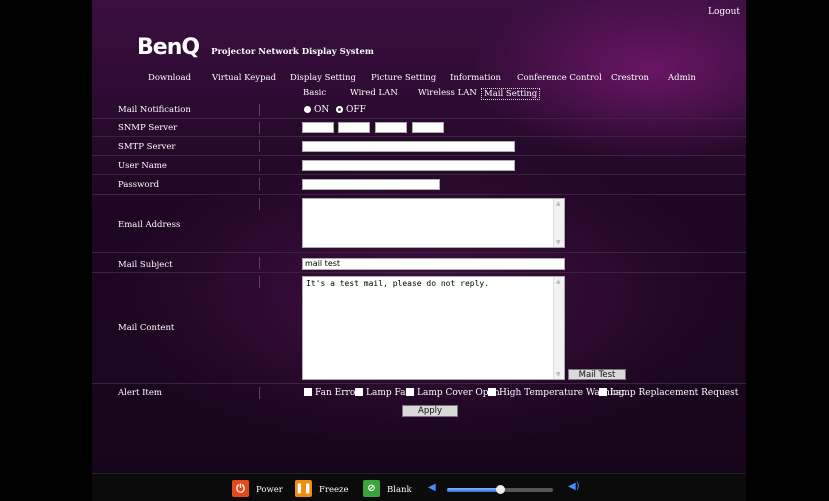 This screenshot has width=829, height=501. I want to click on row-mail-subject: Mail Subject mail test, so click(419, 263).